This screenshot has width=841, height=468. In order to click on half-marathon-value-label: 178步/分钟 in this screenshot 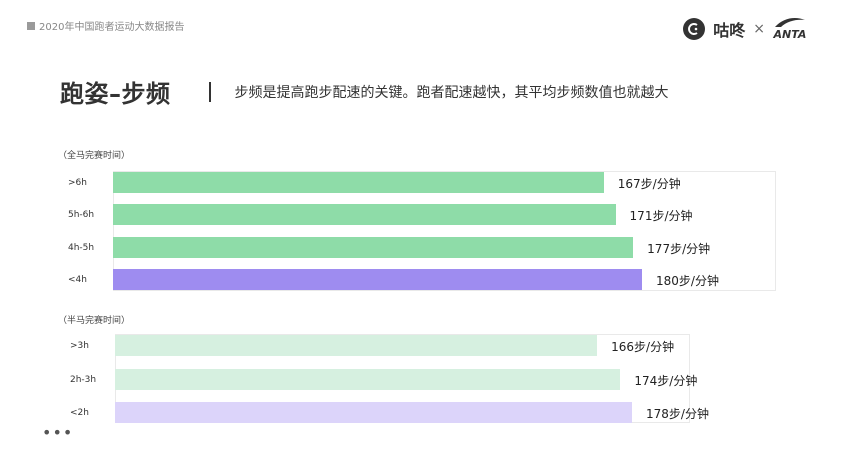, I will do `click(677, 414)`.